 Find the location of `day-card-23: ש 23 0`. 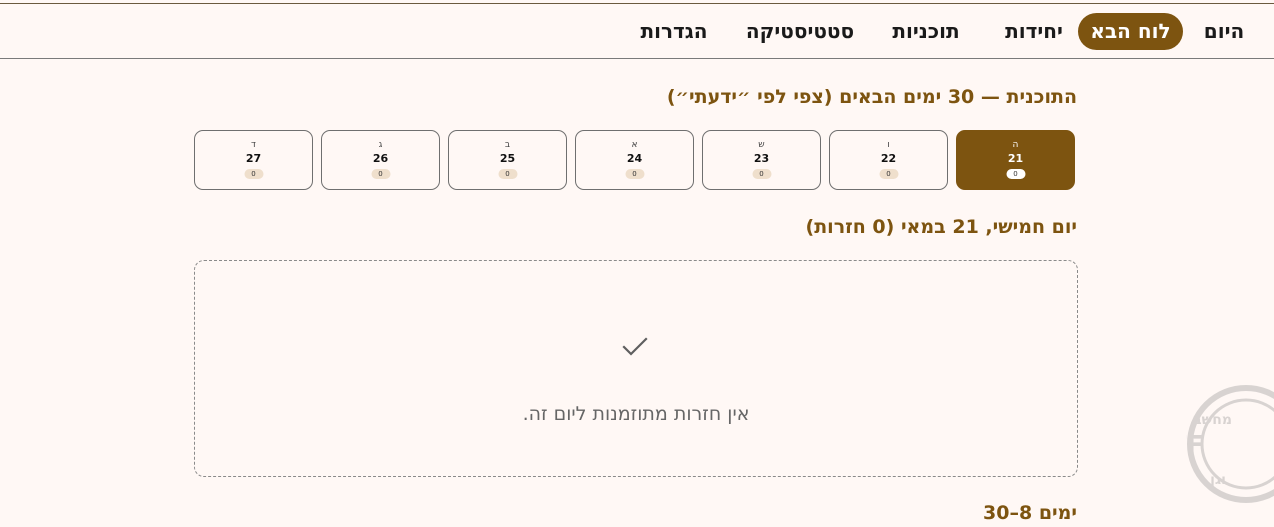

day-card-23: ש 23 0 is located at coordinates (761, 160).